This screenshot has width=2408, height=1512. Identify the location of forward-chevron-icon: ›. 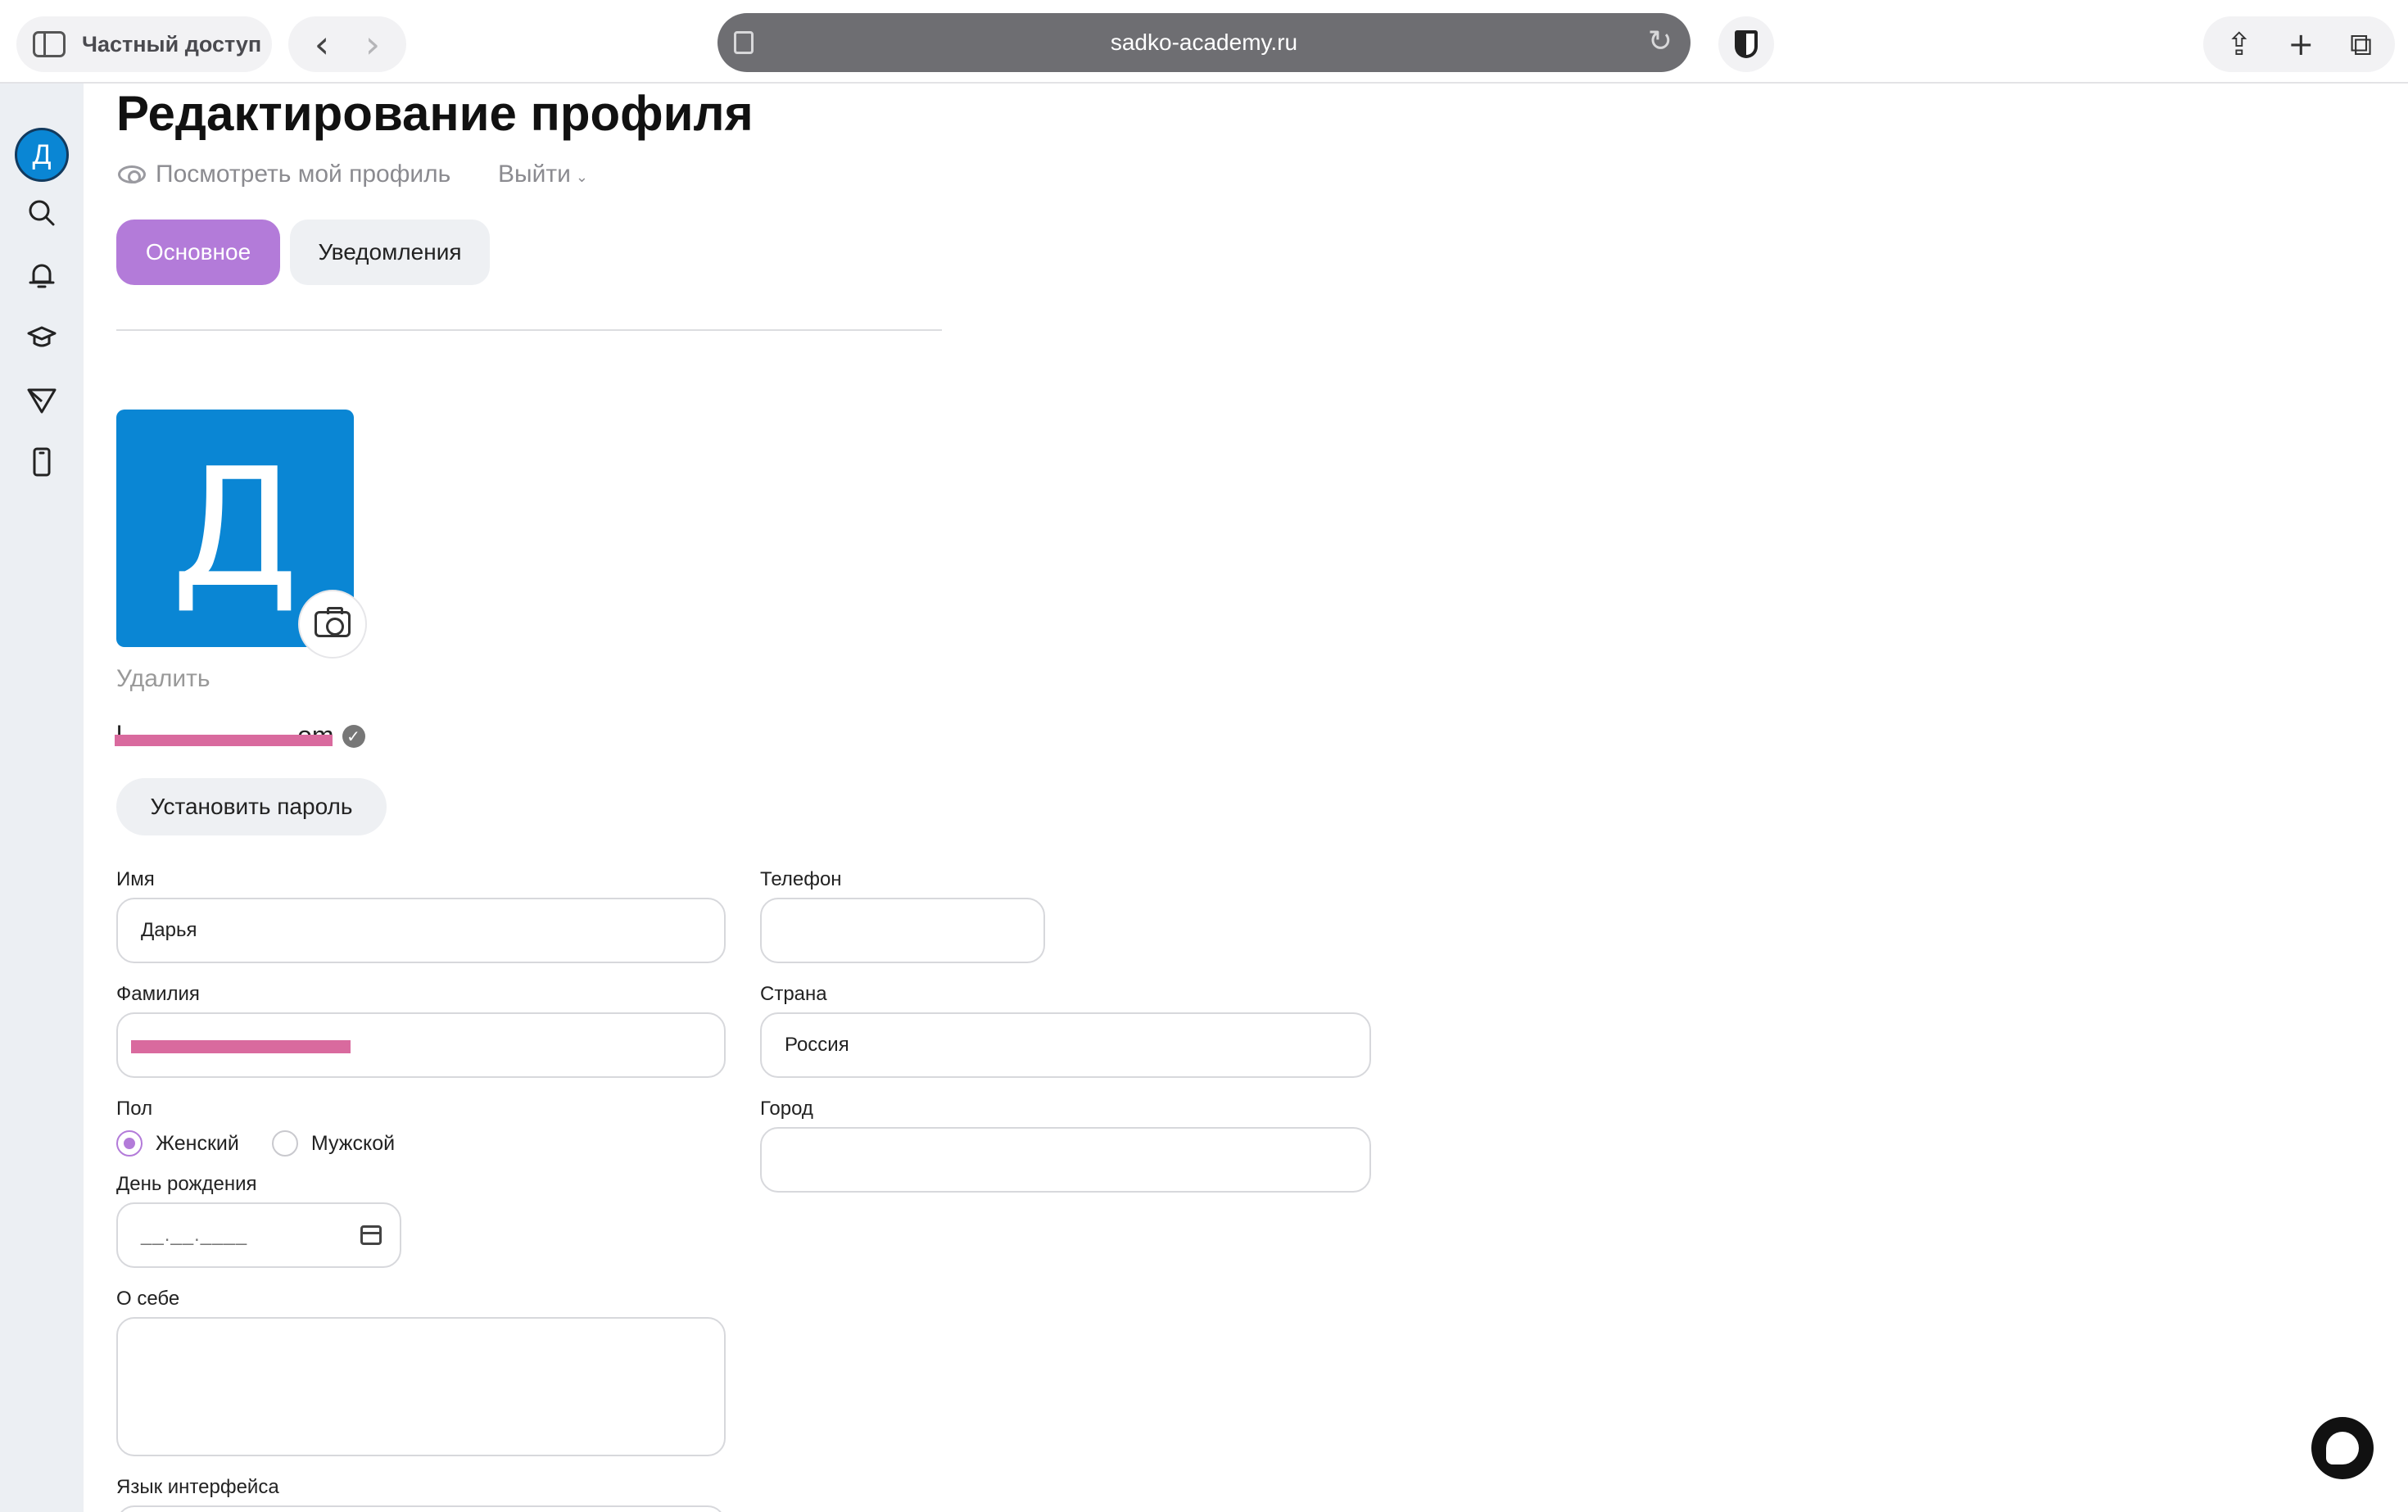
(372, 44).